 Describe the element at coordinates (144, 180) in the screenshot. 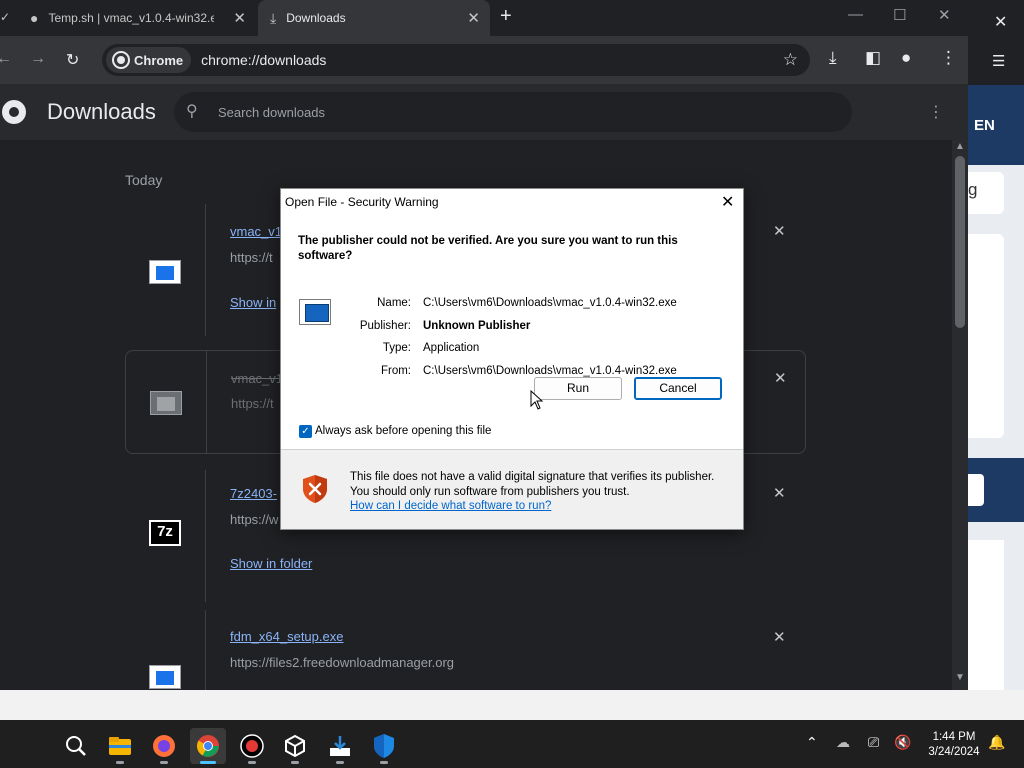

I see `date-group-label: Today` at that location.